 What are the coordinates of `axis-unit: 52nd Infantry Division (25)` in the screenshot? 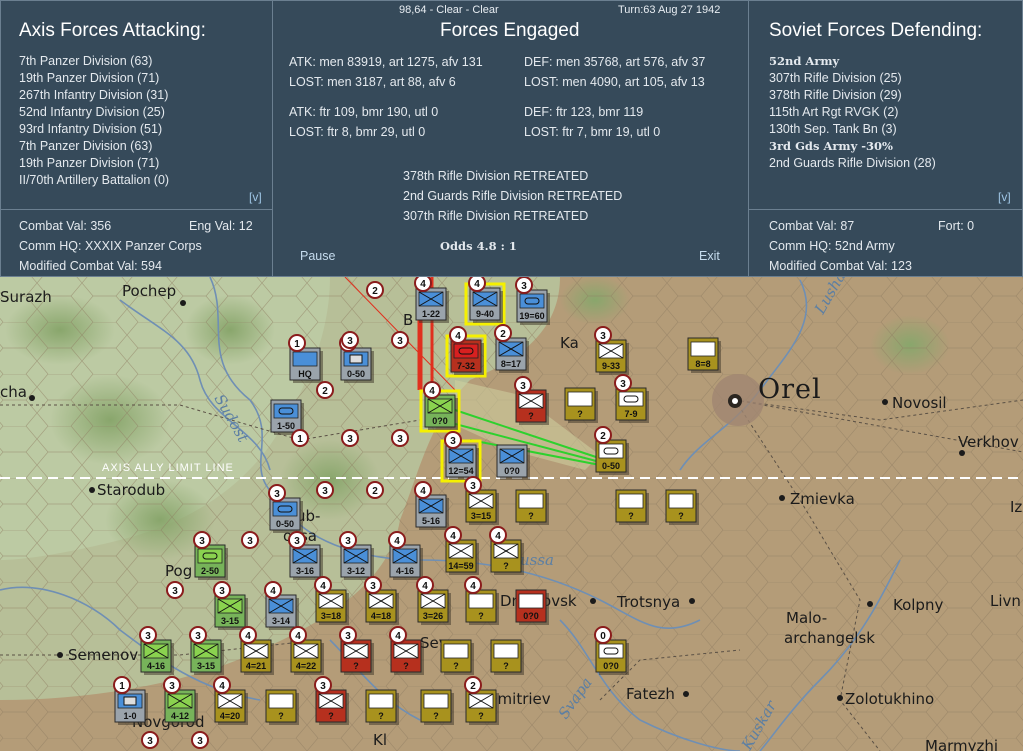 It's located at (92, 112).